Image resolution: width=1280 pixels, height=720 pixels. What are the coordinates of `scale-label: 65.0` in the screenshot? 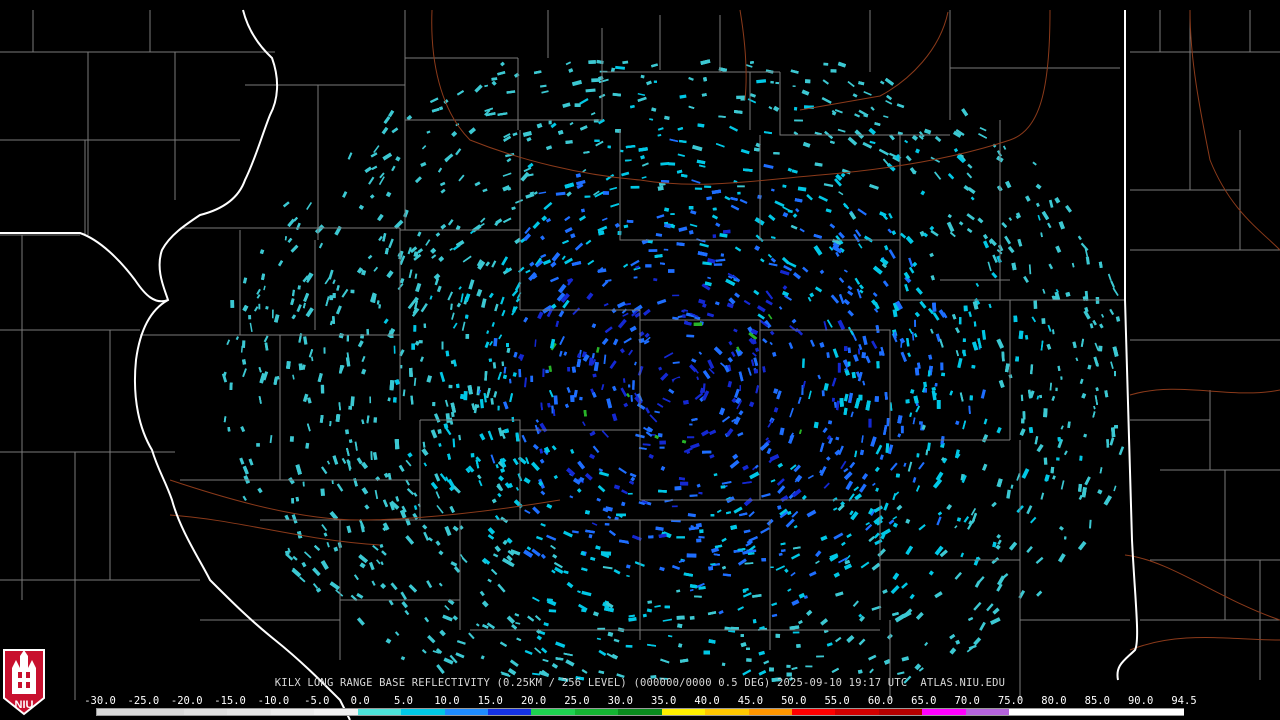 It's located at (924, 701).